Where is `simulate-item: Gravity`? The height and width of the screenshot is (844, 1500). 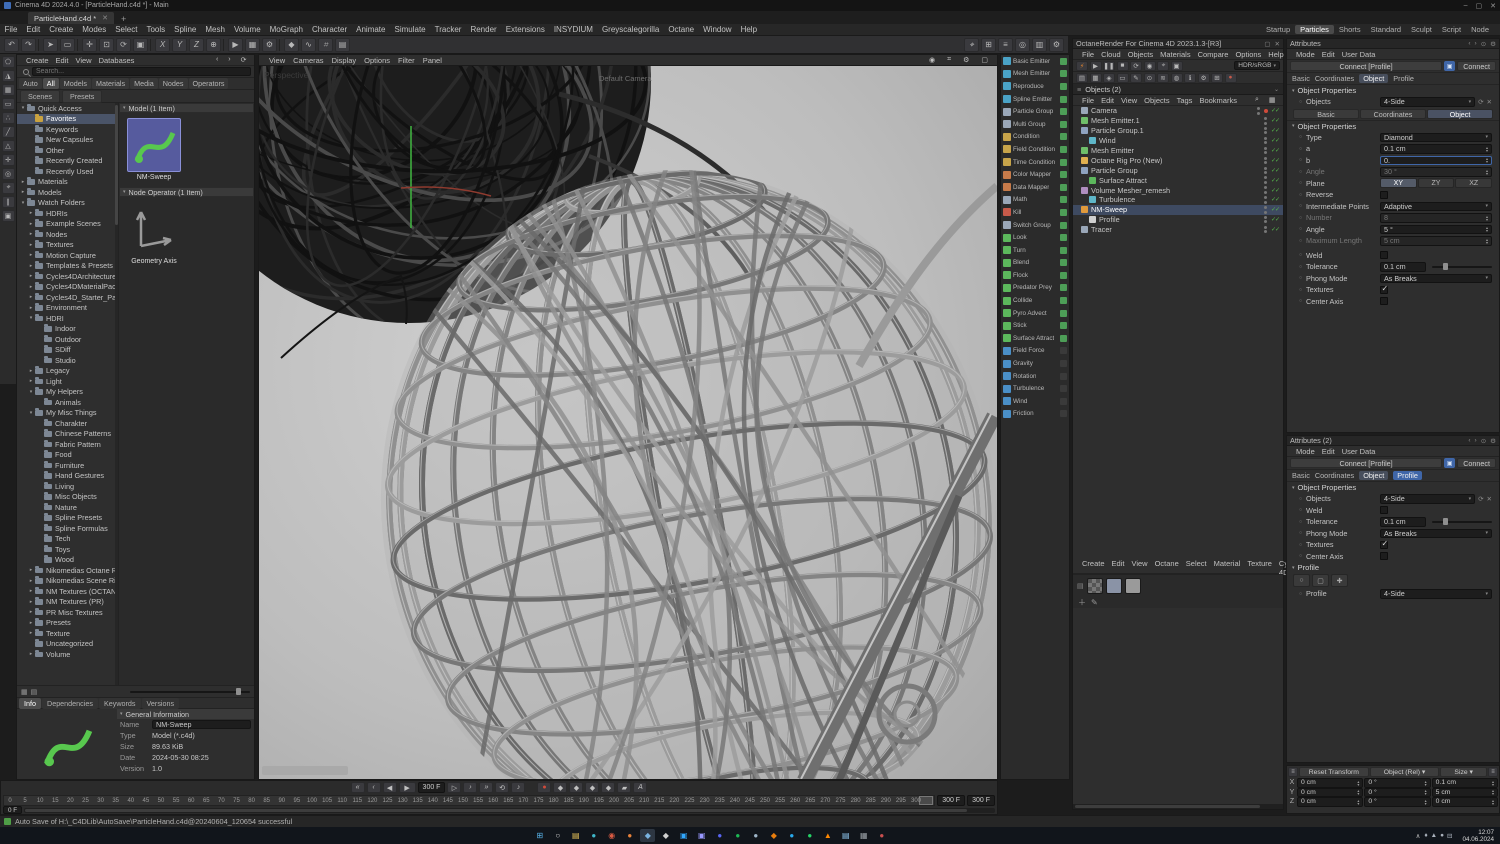
simulate-item: Gravity is located at coordinates (1035, 363).